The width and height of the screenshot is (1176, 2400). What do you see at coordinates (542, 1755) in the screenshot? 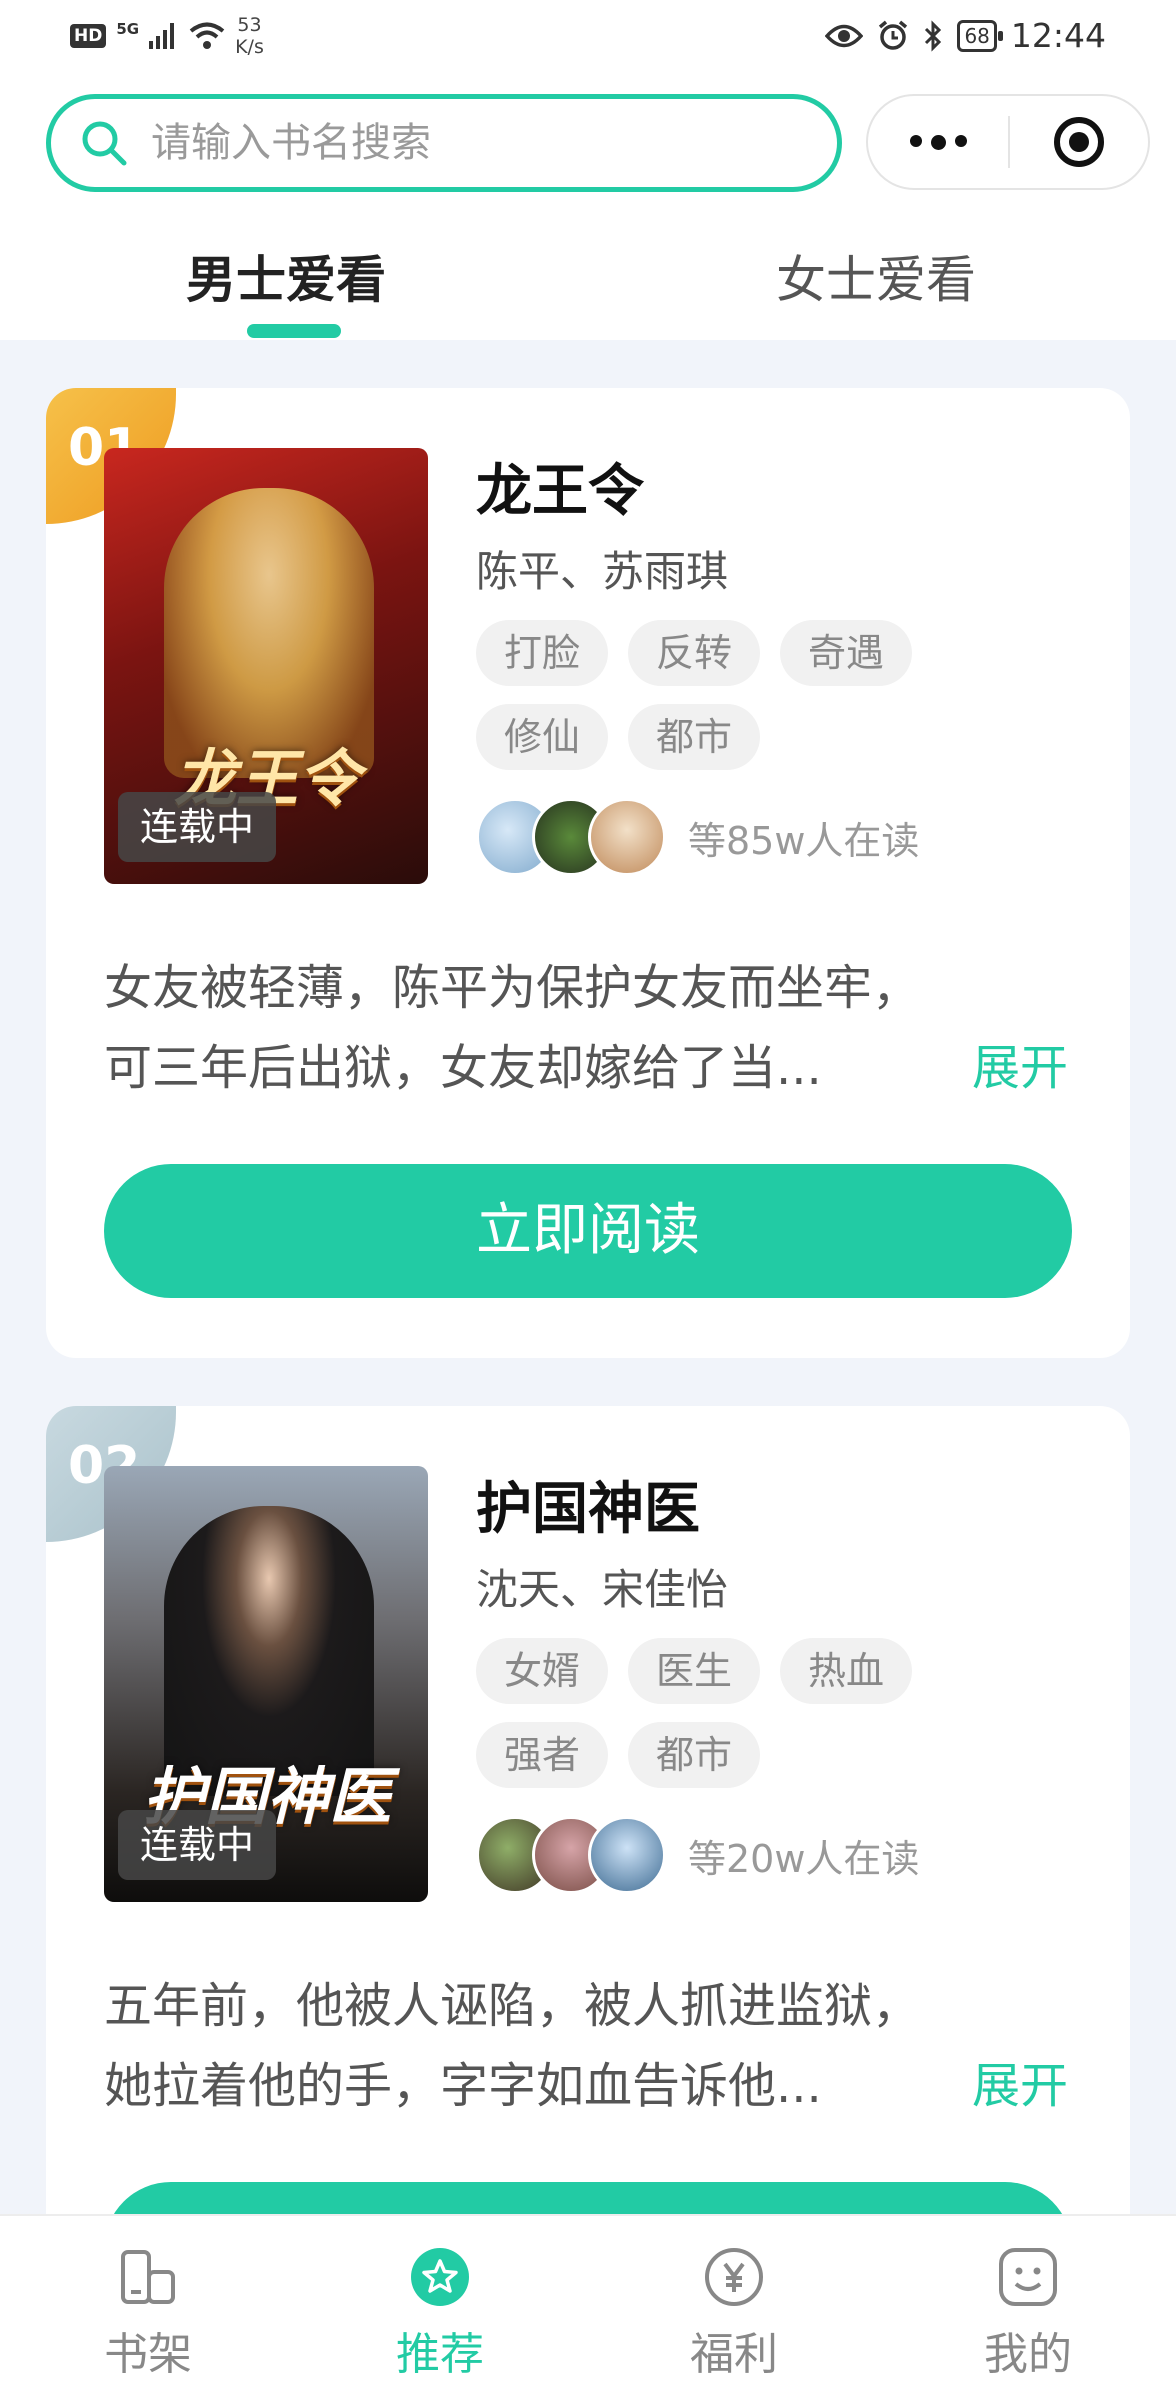
I see `tag: 强者` at bounding box center [542, 1755].